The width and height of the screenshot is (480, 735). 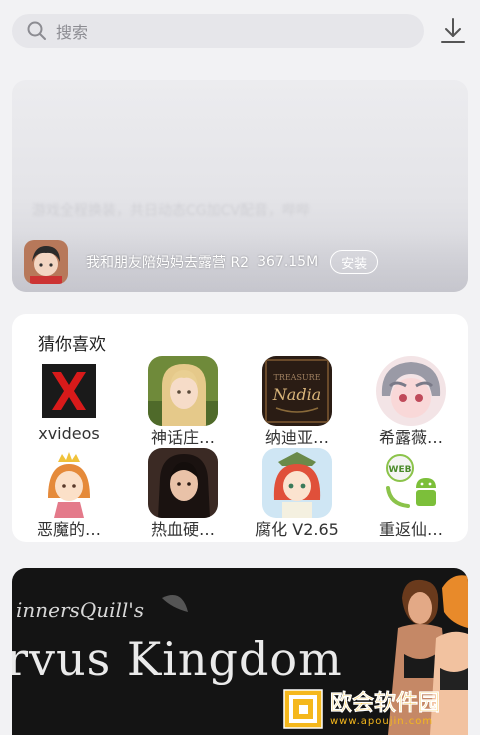 What do you see at coordinates (288, 262) in the screenshot?
I see `banner-app-size: 367.15M` at bounding box center [288, 262].